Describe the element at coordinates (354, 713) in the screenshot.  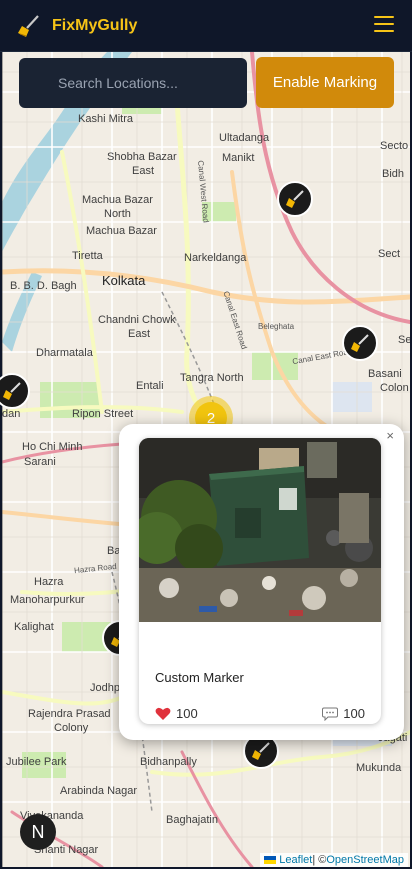
I see `comments-value: 100` at that location.